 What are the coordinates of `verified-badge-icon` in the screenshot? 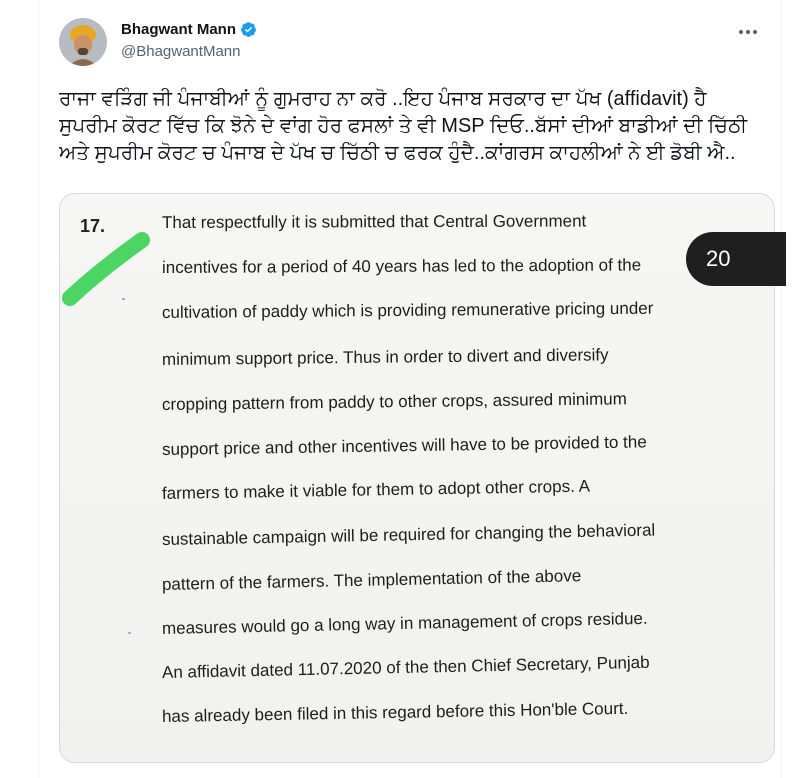 It's located at (248, 29).